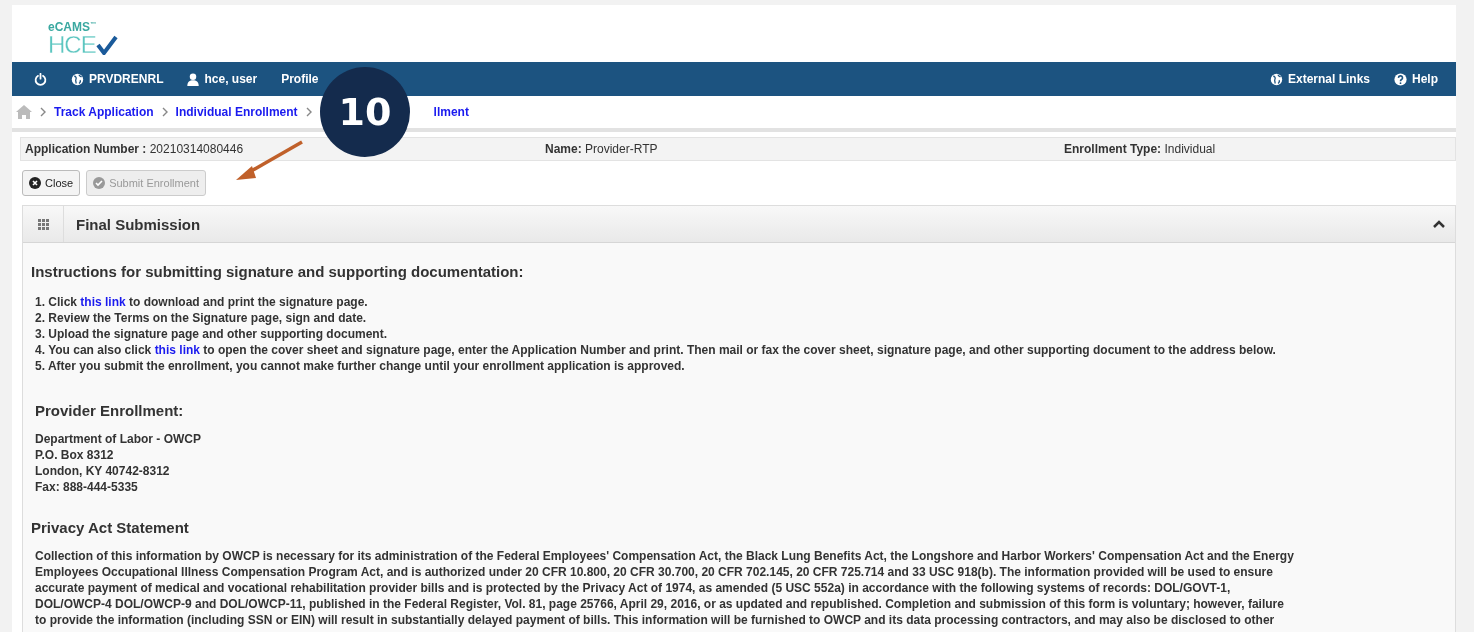  What do you see at coordinates (222, 79) in the screenshot?
I see `nav-item: hce, user` at bounding box center [222, 79].